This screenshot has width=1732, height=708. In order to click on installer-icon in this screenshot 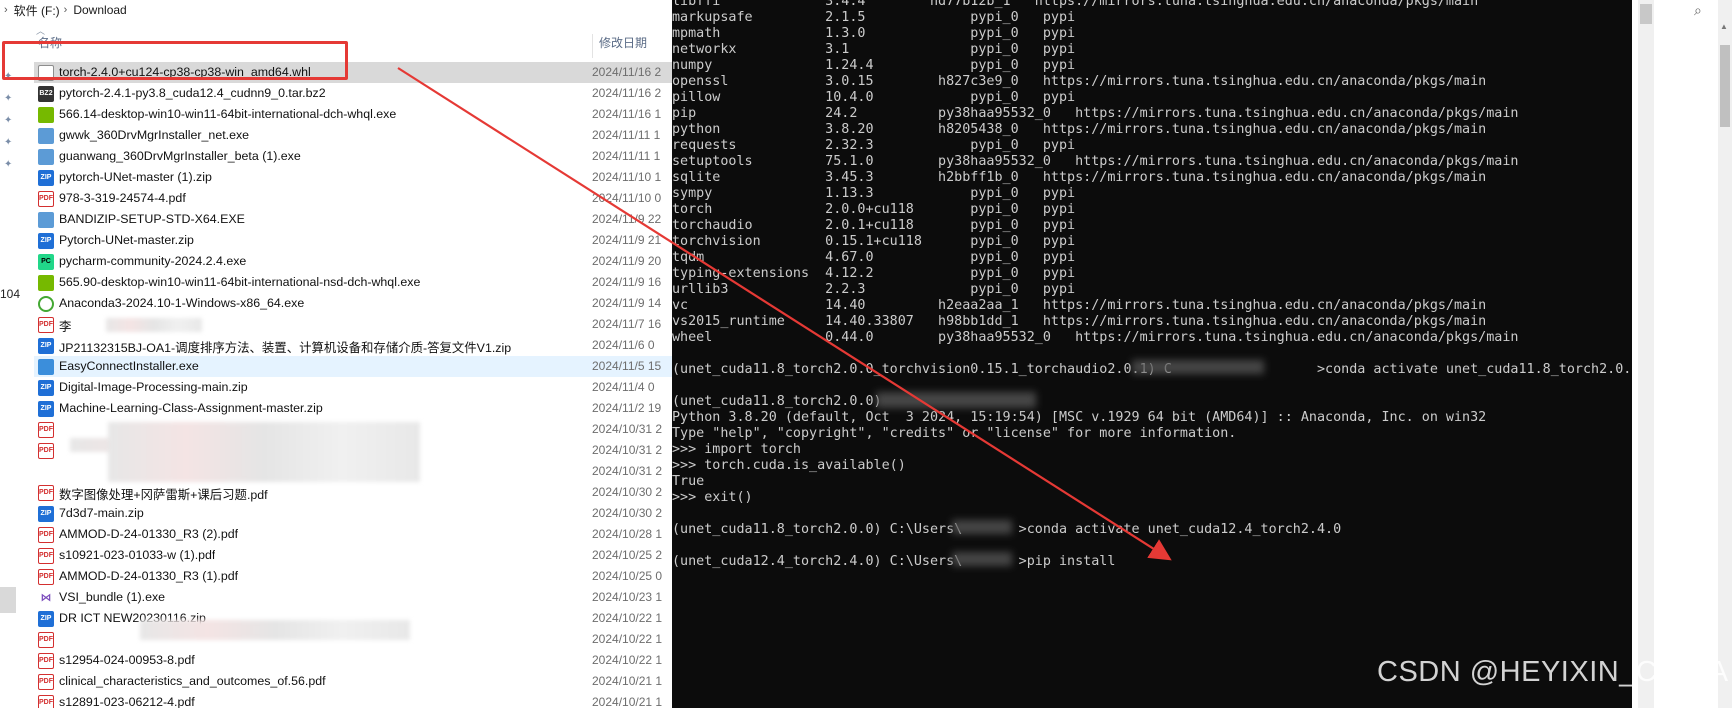, I will do `click(46, 135)`.